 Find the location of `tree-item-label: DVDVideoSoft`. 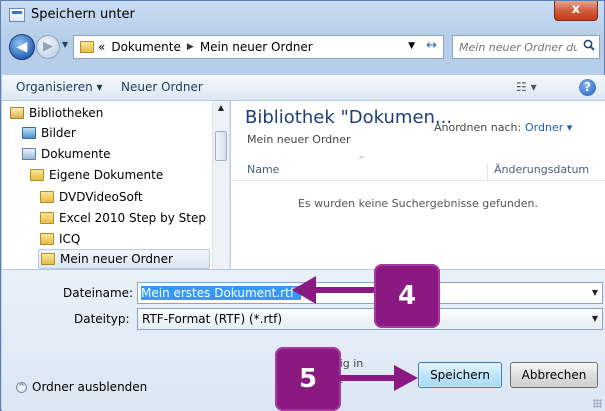

tree-item-label: DVDVideoSoft is located at coordinates (101, 197).